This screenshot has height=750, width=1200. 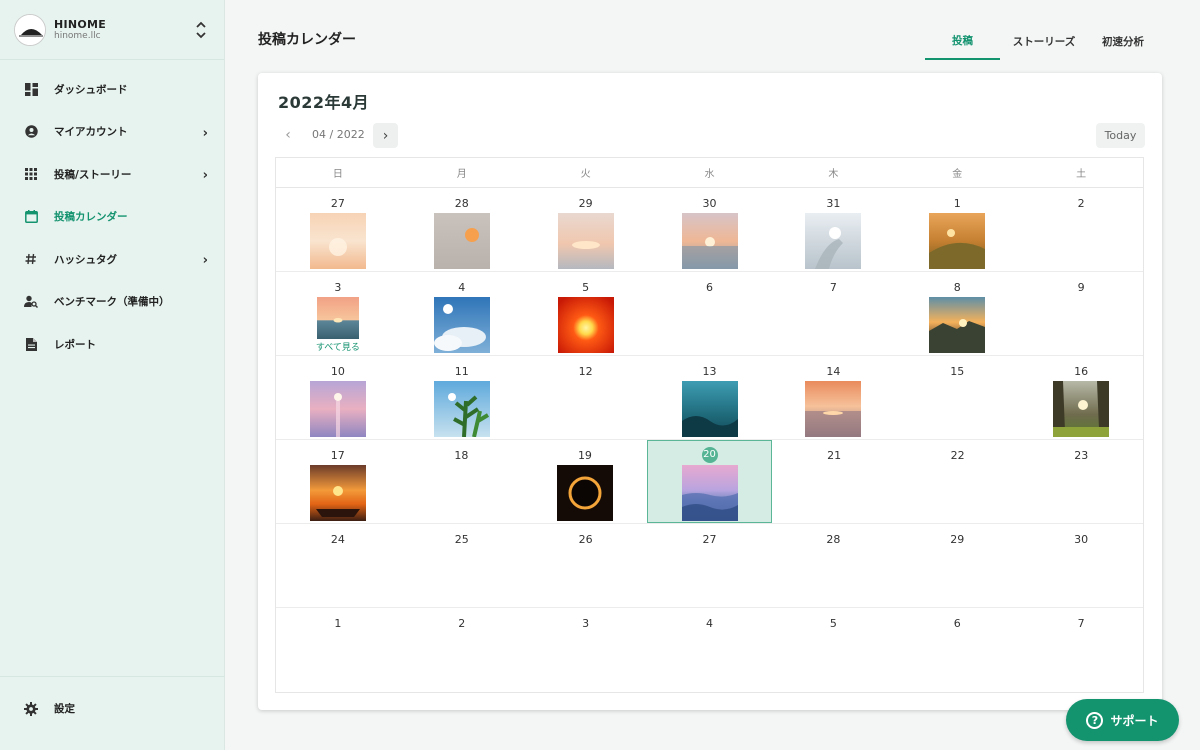 What do you see at coordinates (709, 173) in the screenshot?
I see `weekday-header: 日月火水木金土` at bounding box center [709, 173].